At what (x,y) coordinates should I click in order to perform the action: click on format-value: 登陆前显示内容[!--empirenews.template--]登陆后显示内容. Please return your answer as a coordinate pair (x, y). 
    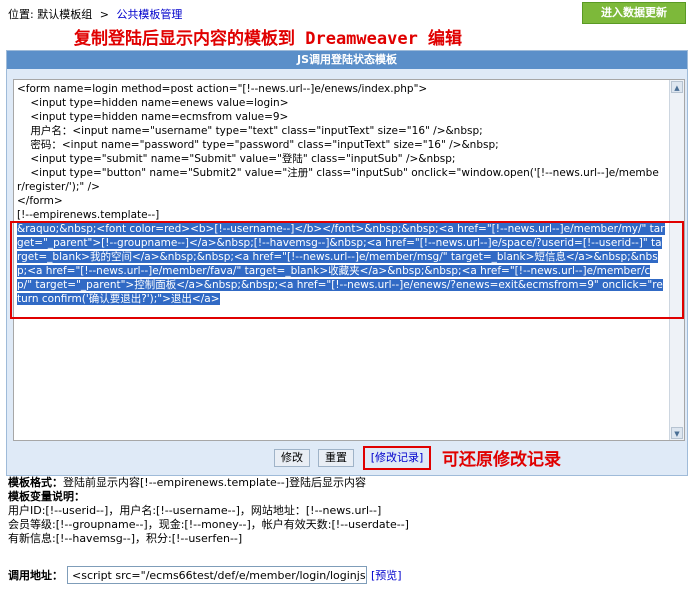
    Looking at the image, I should click on (215, 482).